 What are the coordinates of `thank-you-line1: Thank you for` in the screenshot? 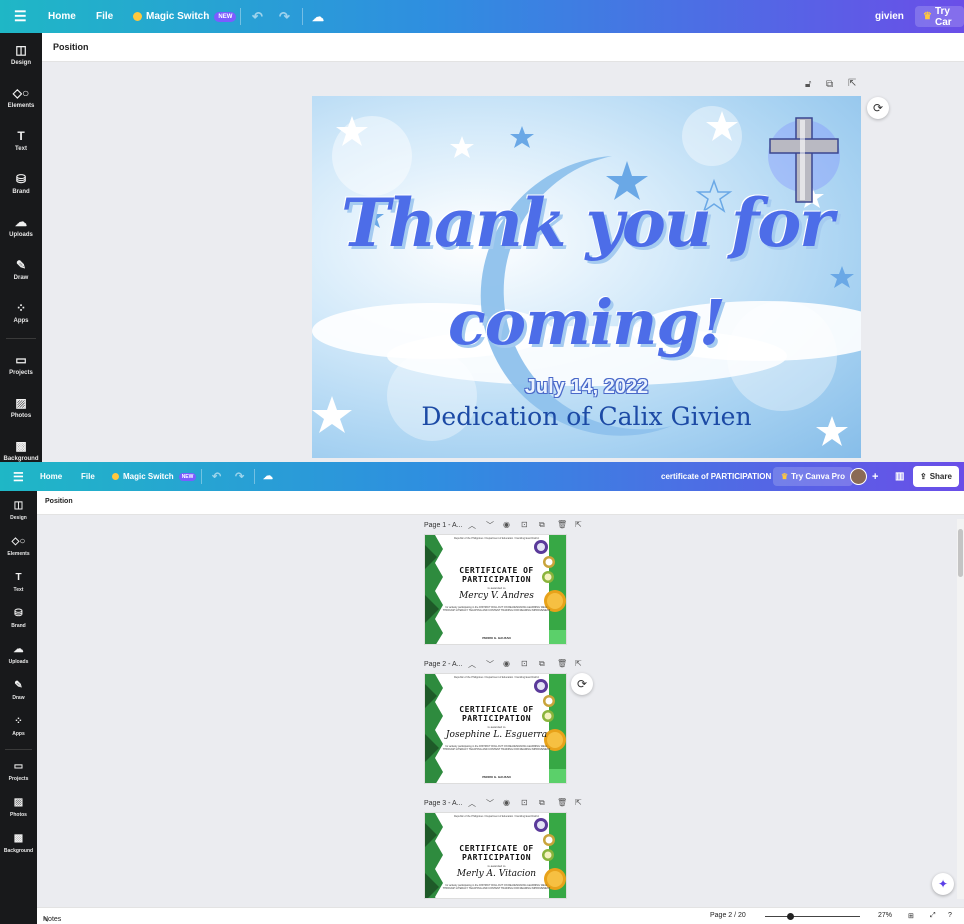 It's located at (586, 223).